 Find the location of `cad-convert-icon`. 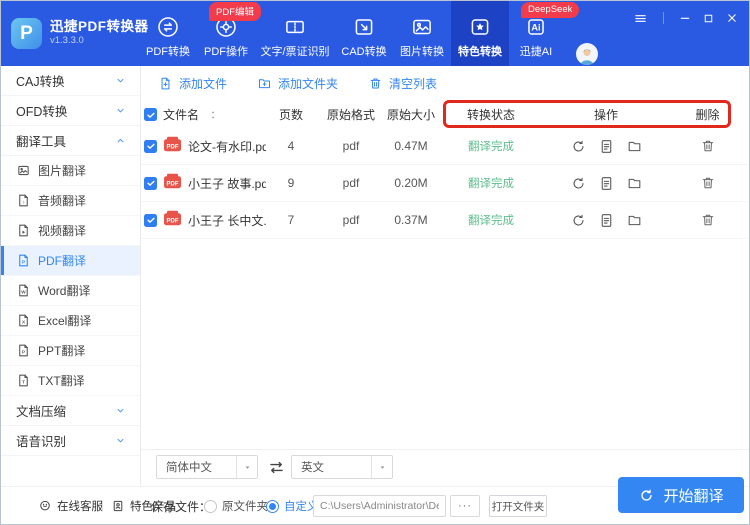

cad-convert-icon is located at coordinates (364, 26).